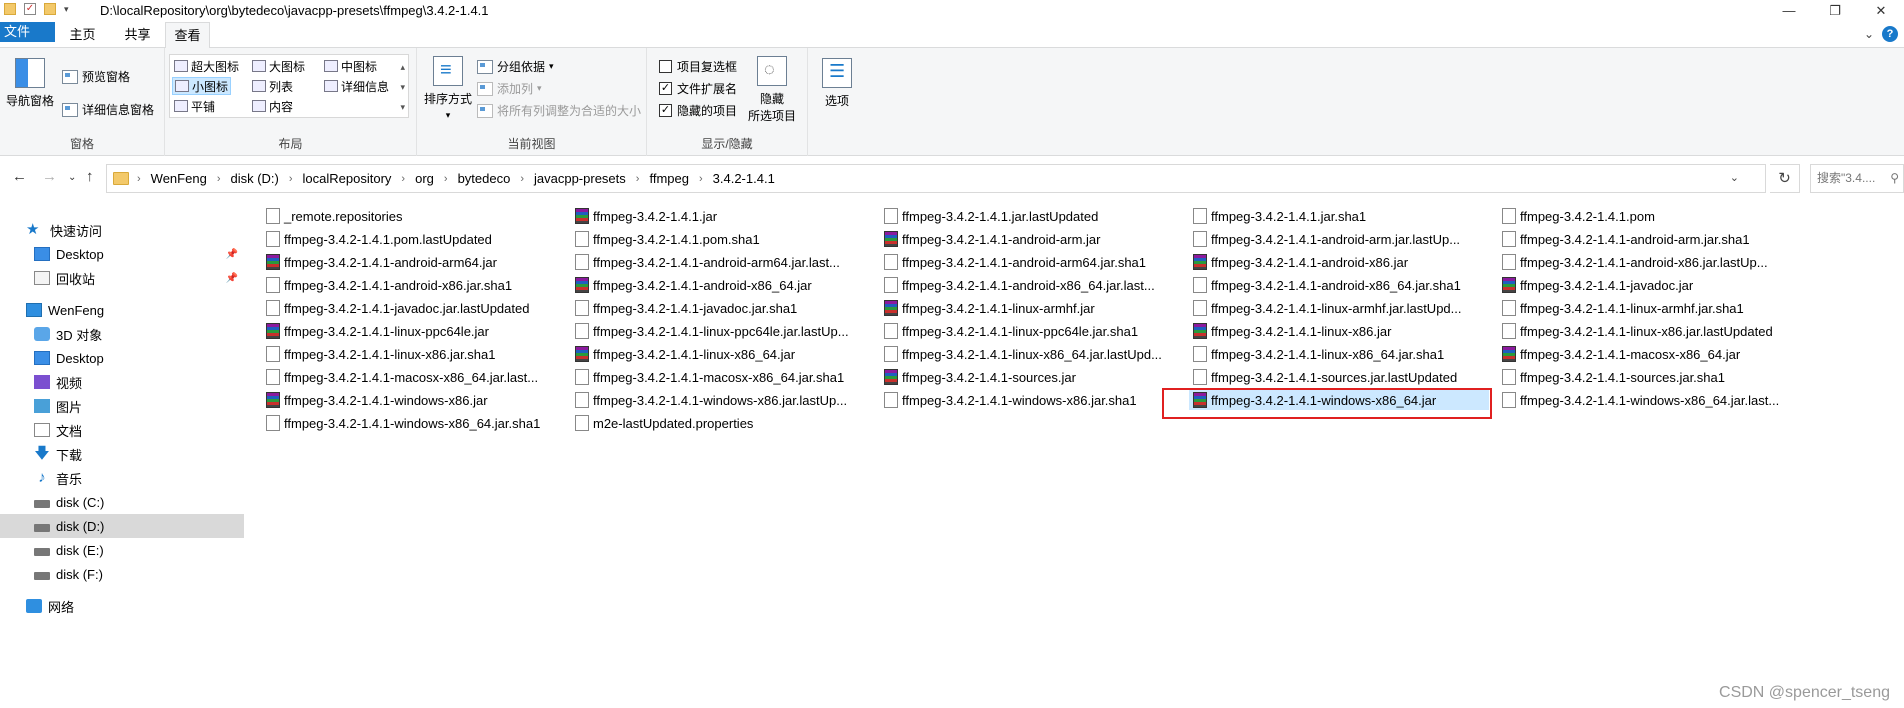  I want to click on file-item: ffmpeg-3.4.2-1.4.1-android-arm64.jar, so click(412, 262).